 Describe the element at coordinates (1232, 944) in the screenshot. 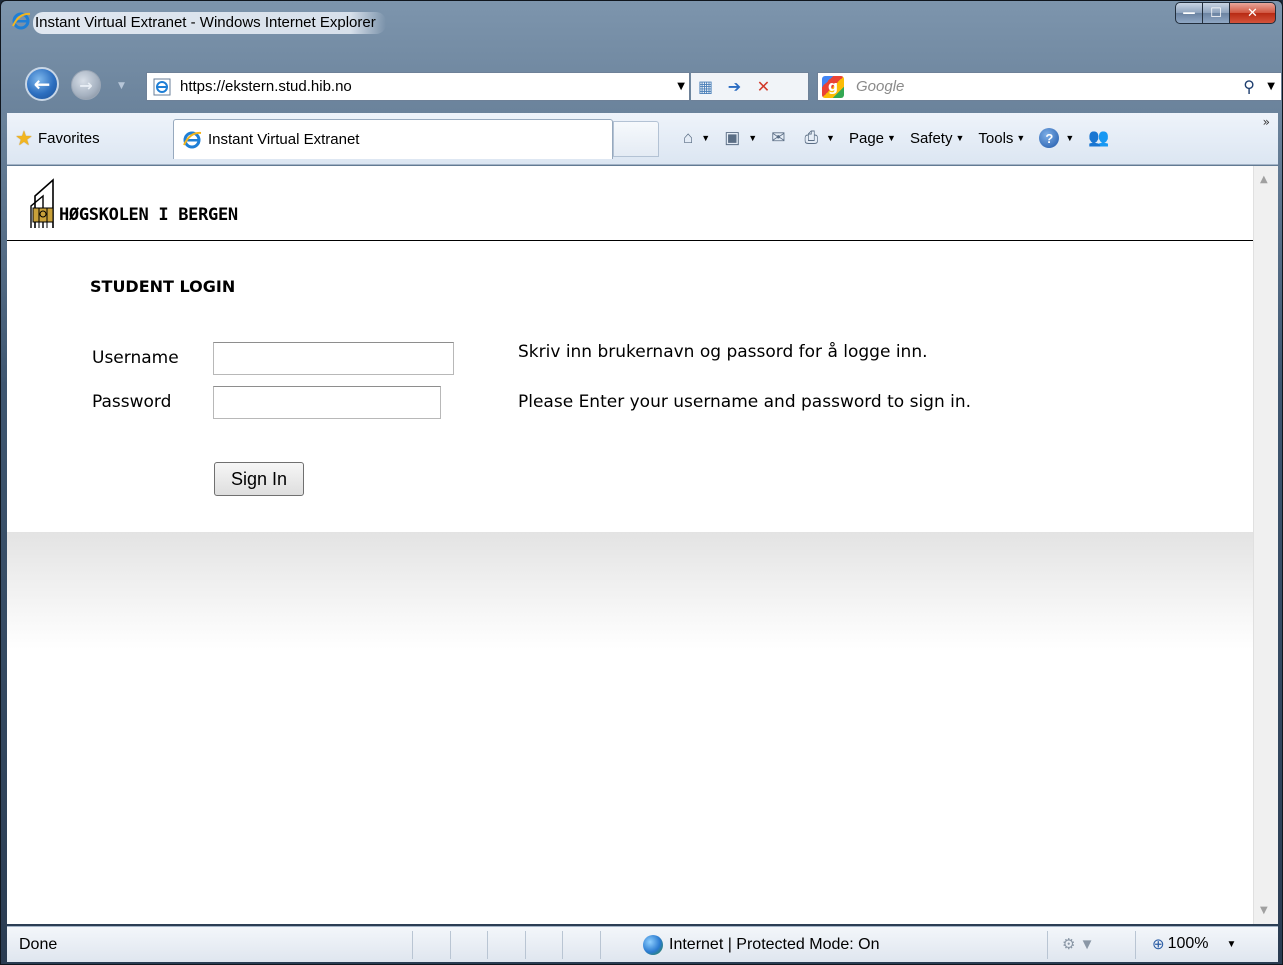

I see `zoom-dropdown-icon: ▼` at that location.